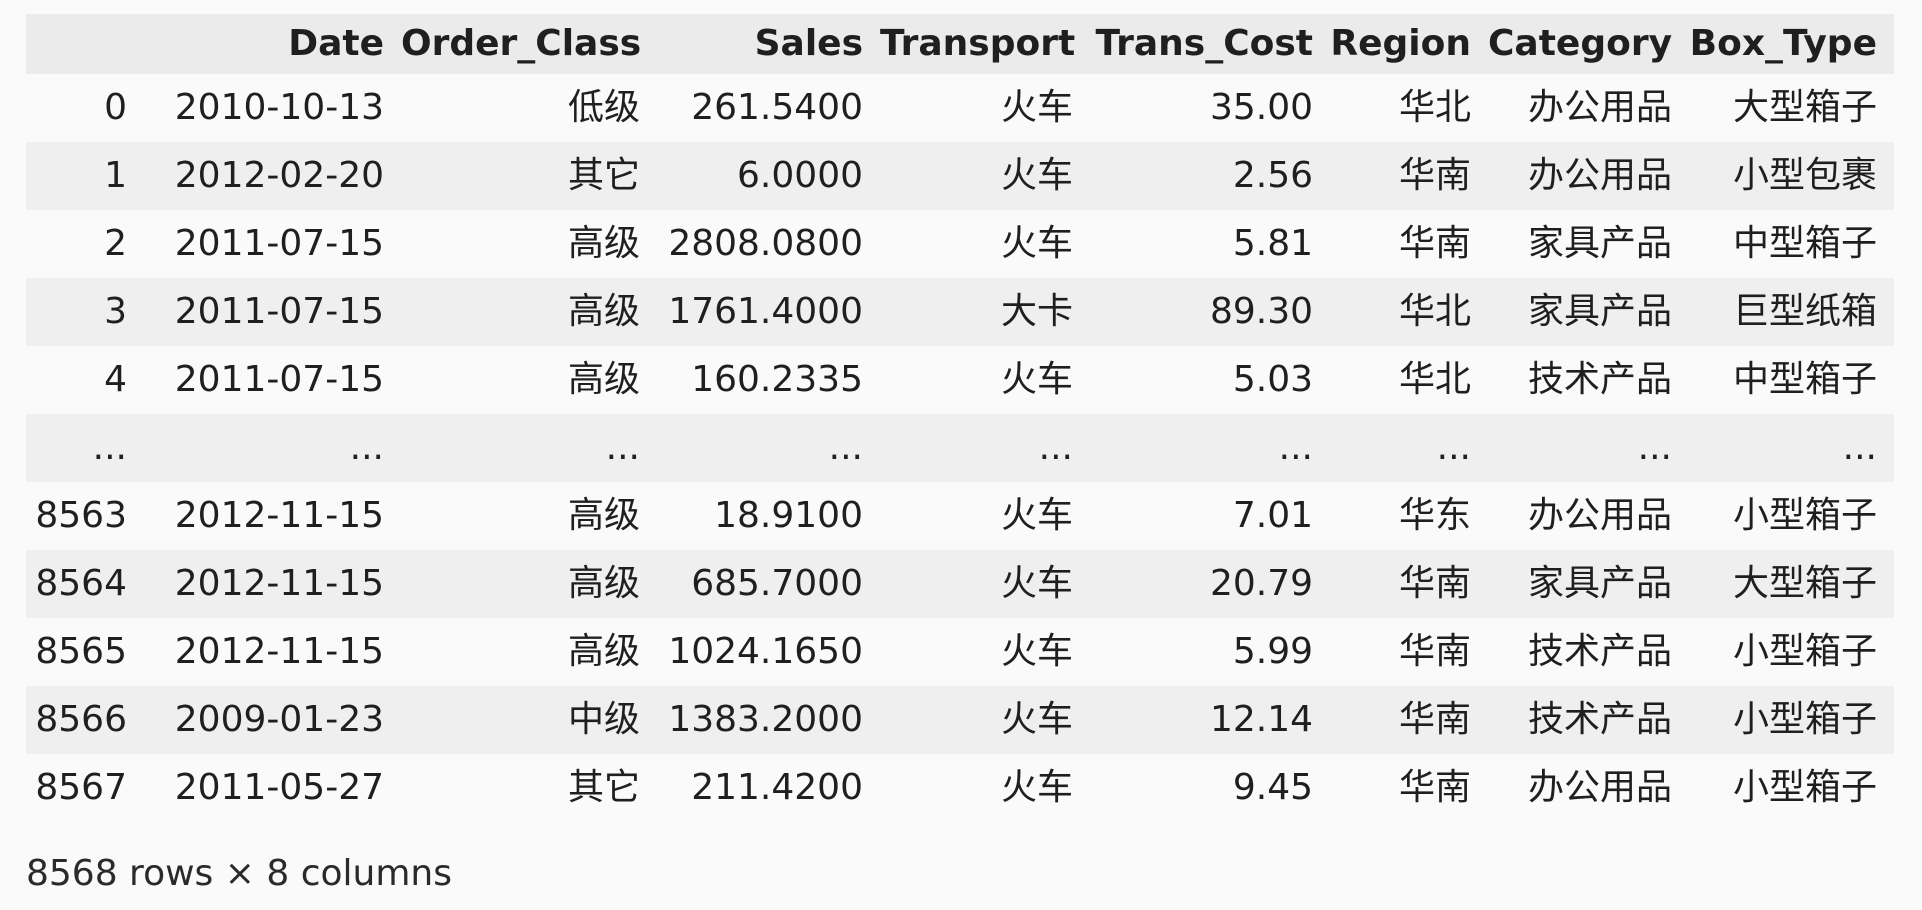  What do you see at coordinates (239, 873) in the screenshot?
I see `dataframe-shape-note: 8568 rows × 8 columns` at bounding box center [239, 873].